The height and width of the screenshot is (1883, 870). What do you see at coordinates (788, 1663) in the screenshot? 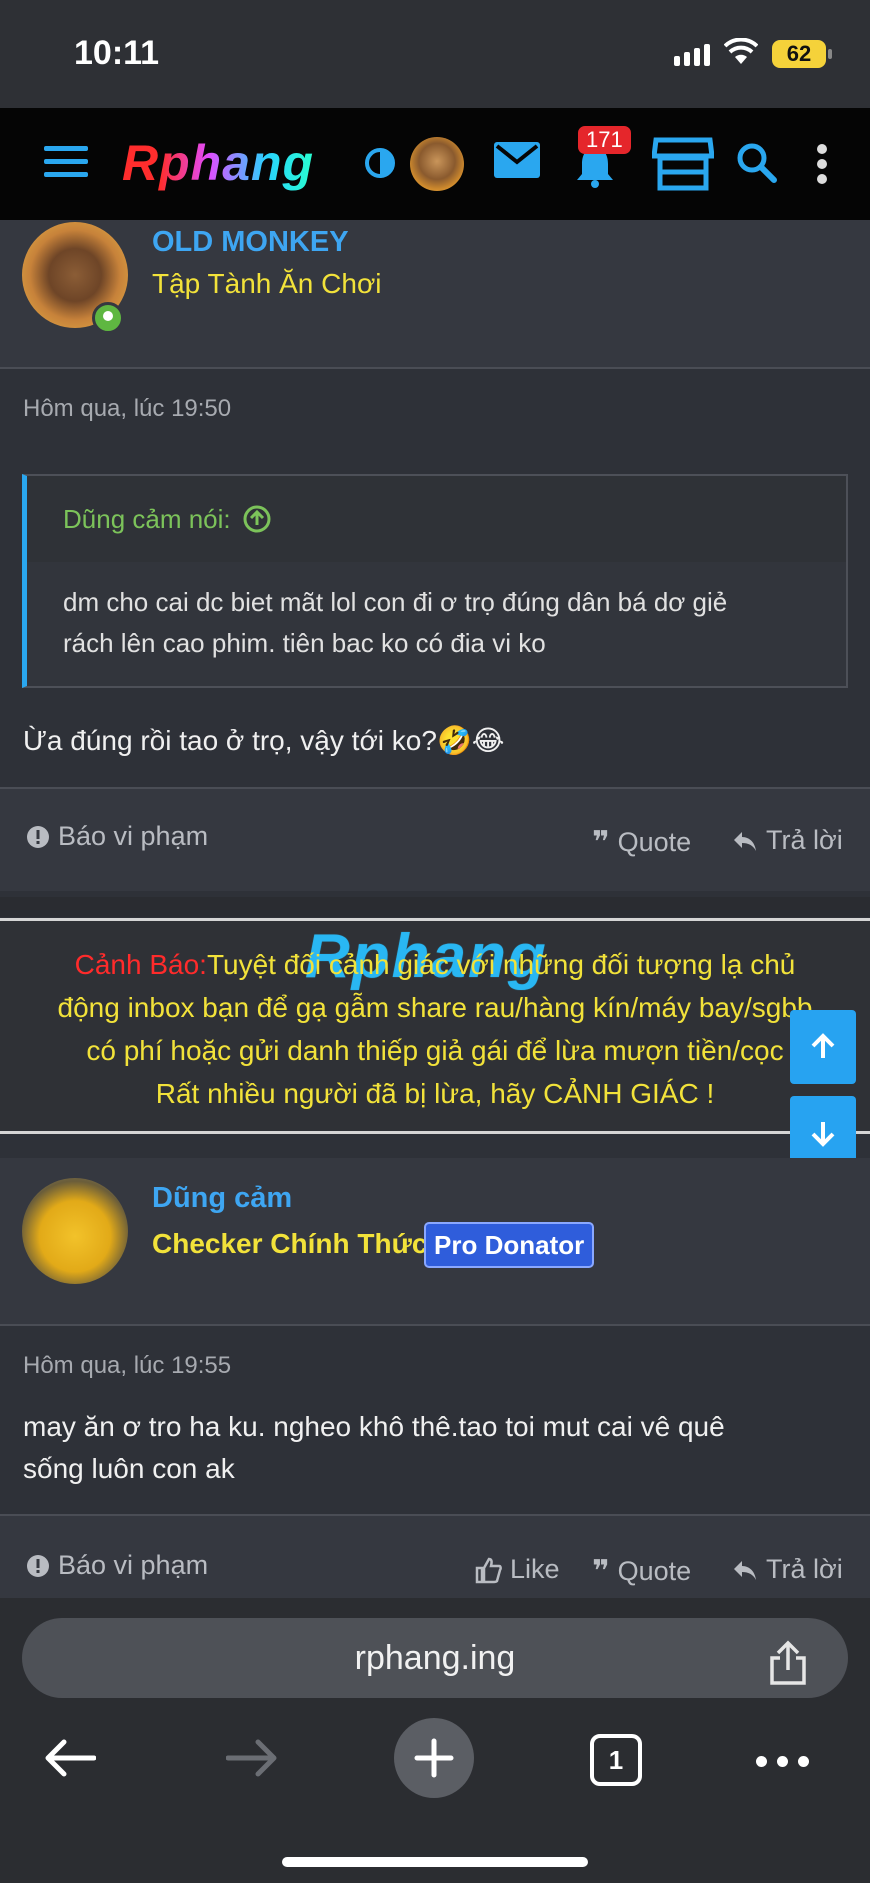
I see `share-icon` at bounding box center [788, 1663].